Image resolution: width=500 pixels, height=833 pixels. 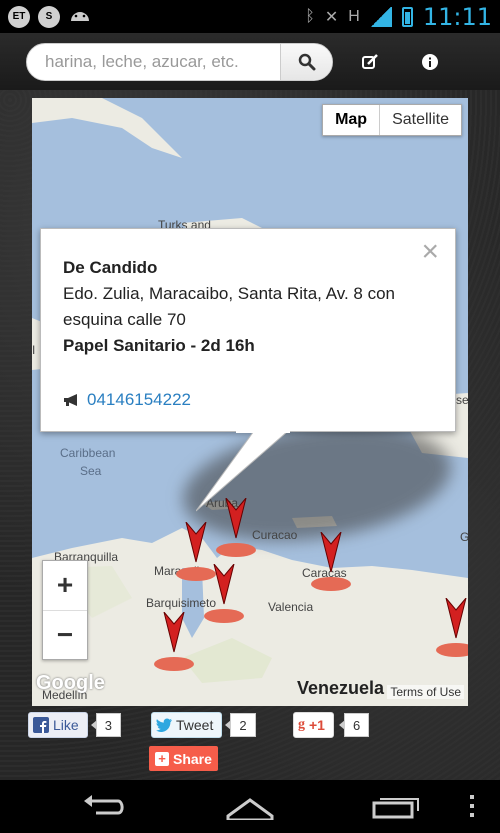 What do you see at coordinates (195, 725) in the screenshot?
I see `tweet-label: Tweet` at bounding box center [195, 725].